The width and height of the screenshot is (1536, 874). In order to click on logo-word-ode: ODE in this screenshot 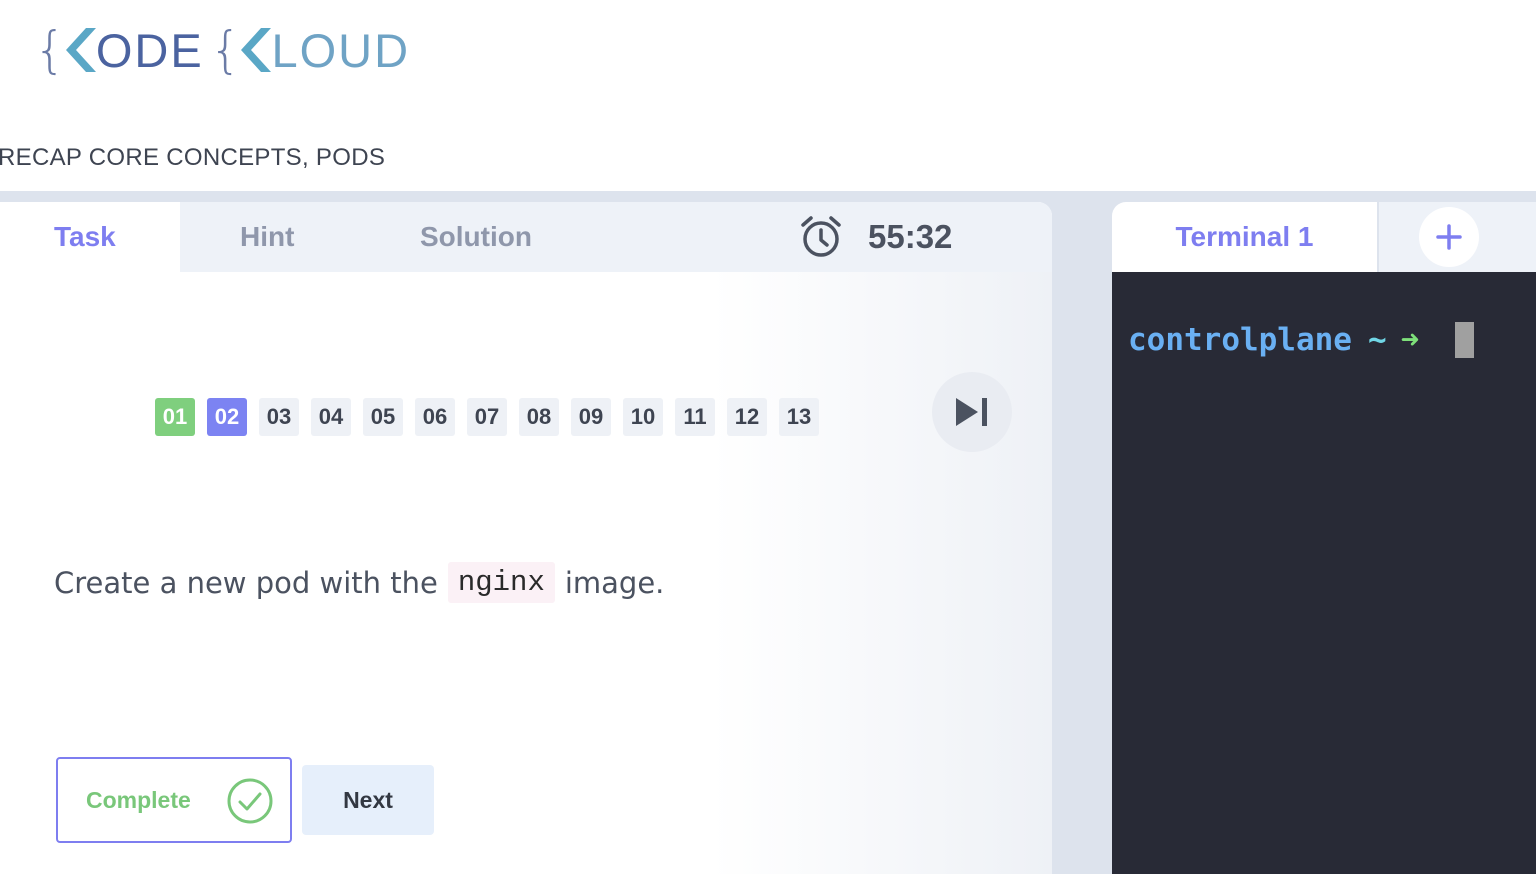, I will do `click(149, 50)`.